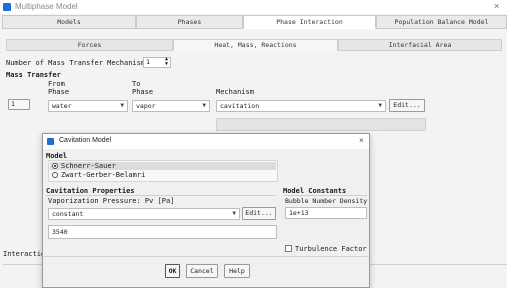  I want to click on model-constants-title: Model Constants, so click(315, 191).